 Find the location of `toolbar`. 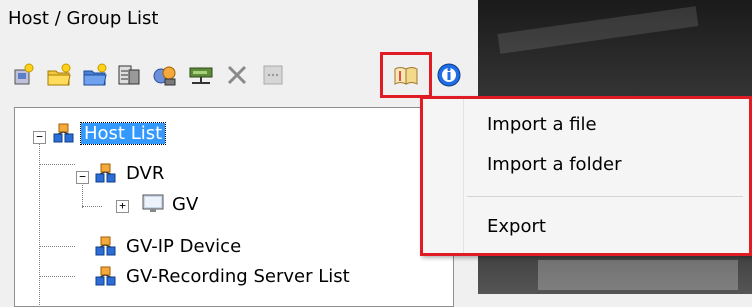

toolbar is located at coordinates (241, 75).